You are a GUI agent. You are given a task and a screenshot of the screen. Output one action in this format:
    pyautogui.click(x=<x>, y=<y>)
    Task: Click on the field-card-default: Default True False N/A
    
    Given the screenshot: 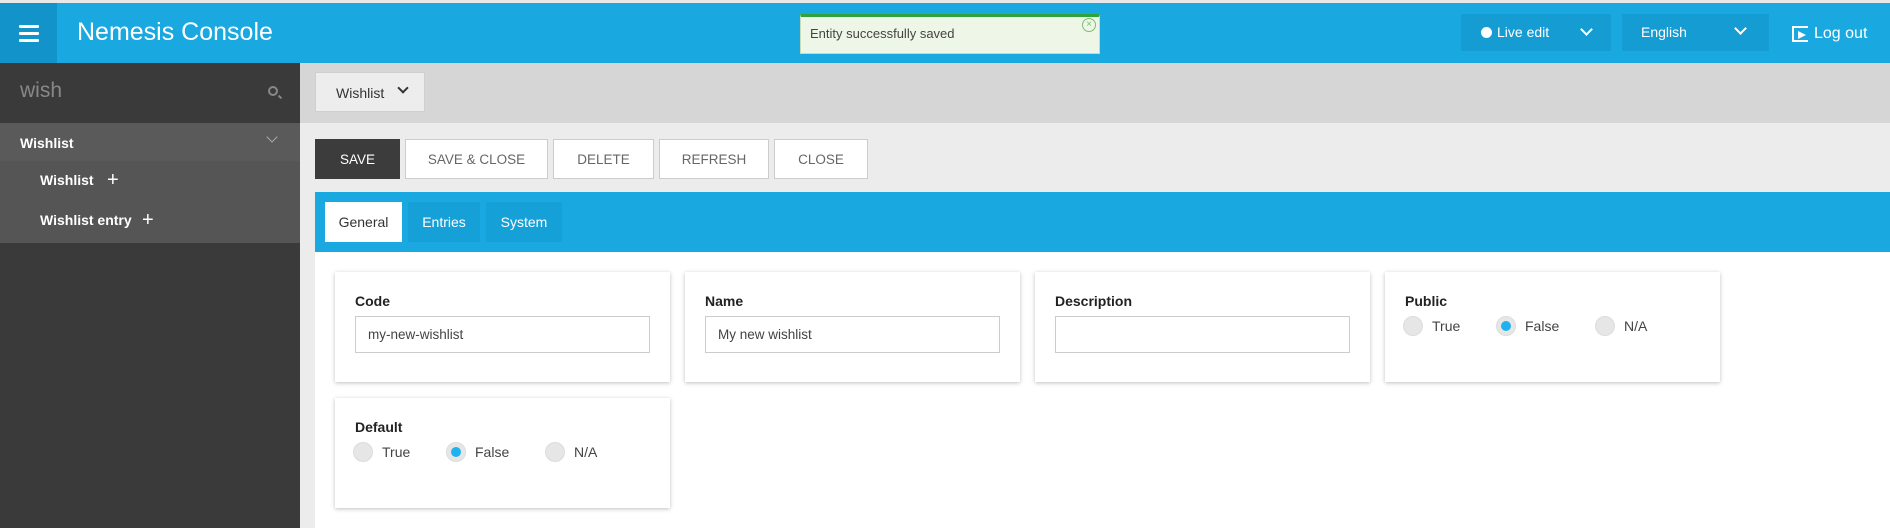 What is the action you would take?
    pyautogui.click(x=502, y=453)
    